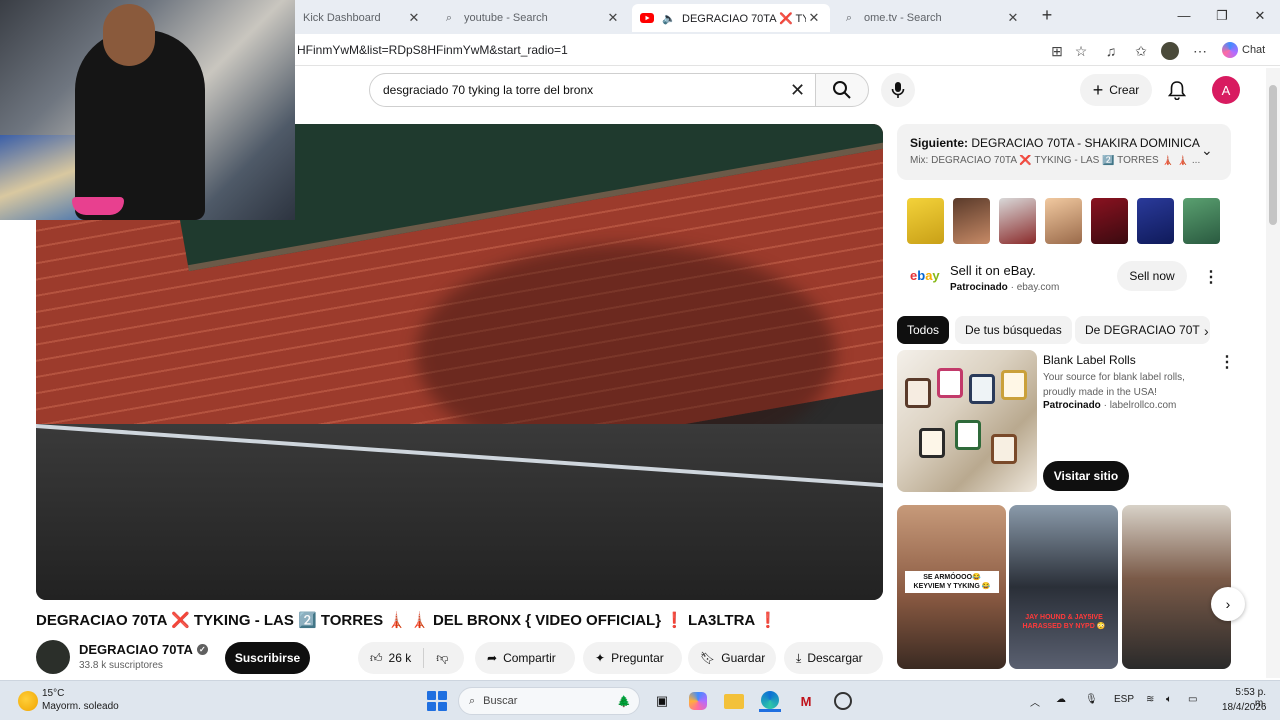  What do you see at coordinates (770, 701) in the screenshot?
I see `edge-browser-icon` at bounding box center [770, 701].